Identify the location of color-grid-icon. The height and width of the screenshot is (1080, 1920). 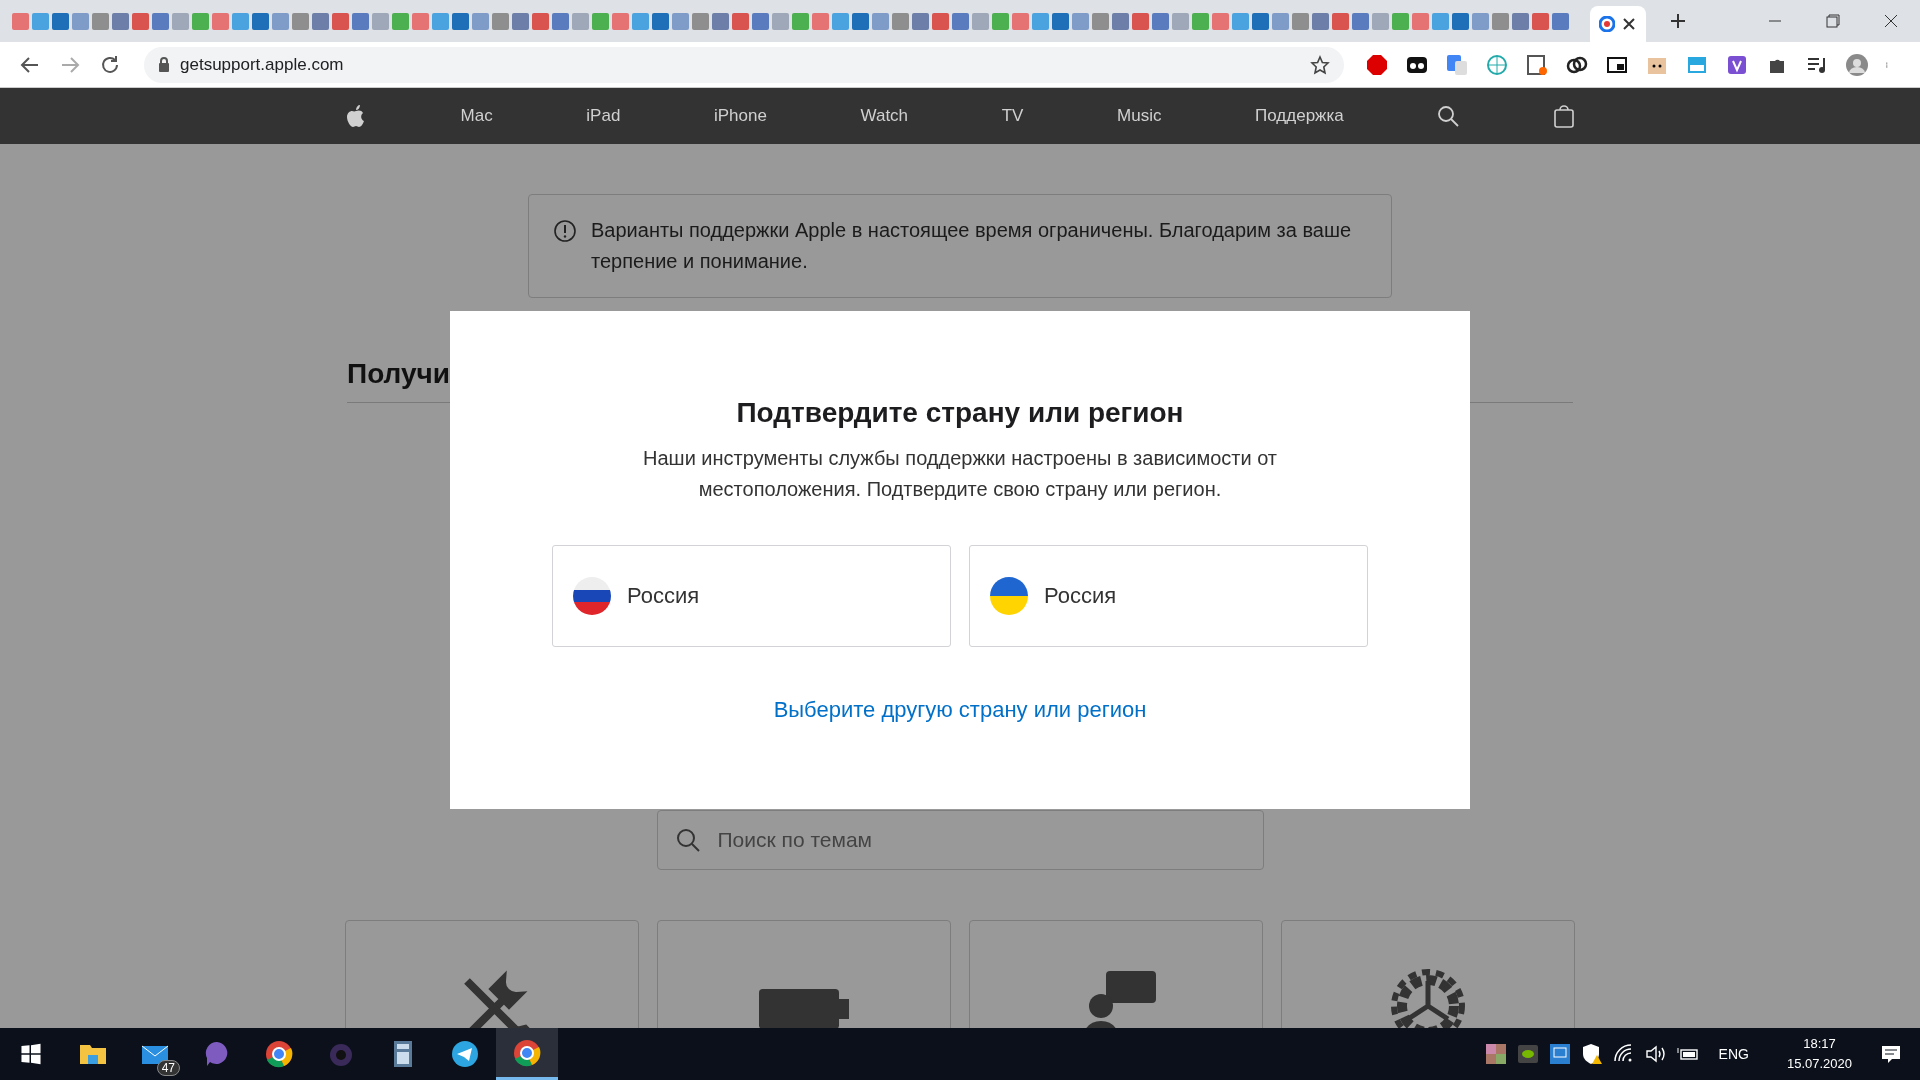
(1495, 1054).